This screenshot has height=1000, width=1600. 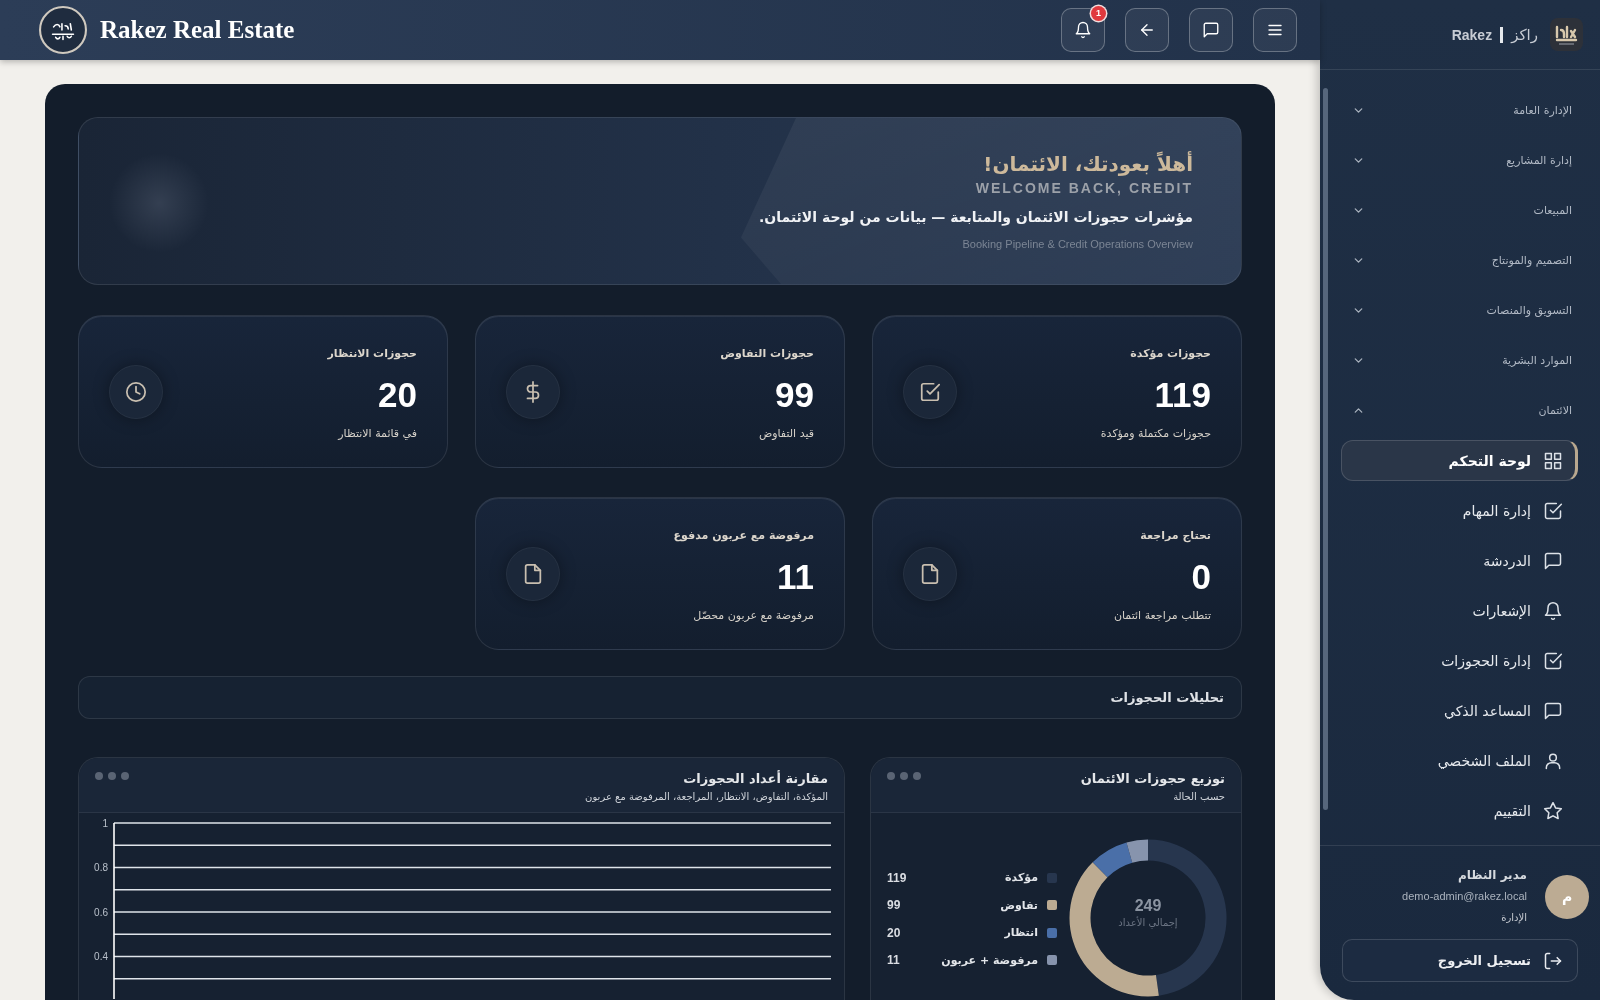 I want to click on nav-item: الدردشة, so click(x=1459, y=560).